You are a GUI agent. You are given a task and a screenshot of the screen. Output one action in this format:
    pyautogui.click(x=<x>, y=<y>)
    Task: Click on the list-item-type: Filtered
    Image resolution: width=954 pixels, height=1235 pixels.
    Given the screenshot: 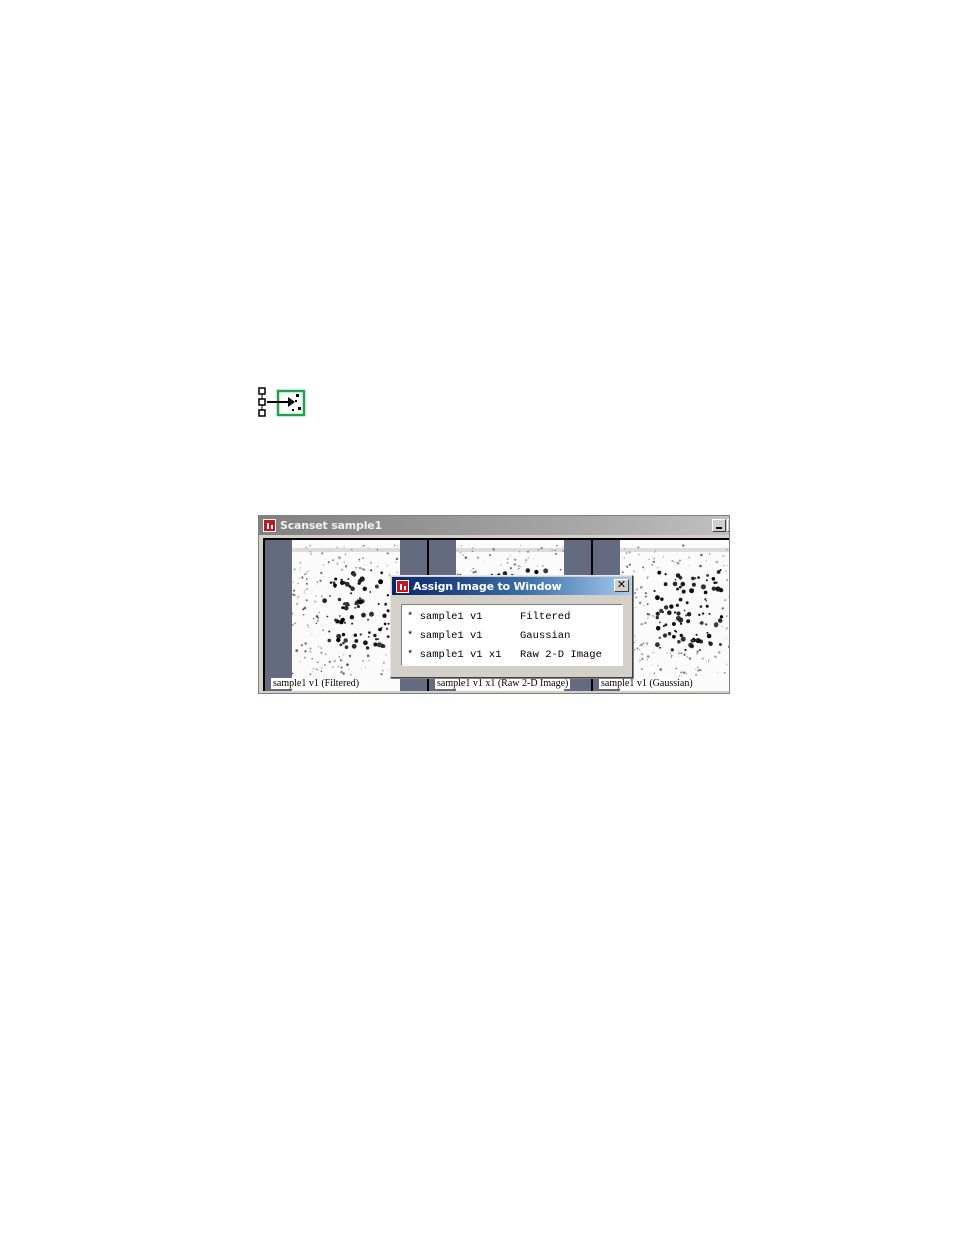 What is the action you would take?
    pyautogui.click(x=545, y=617)
    